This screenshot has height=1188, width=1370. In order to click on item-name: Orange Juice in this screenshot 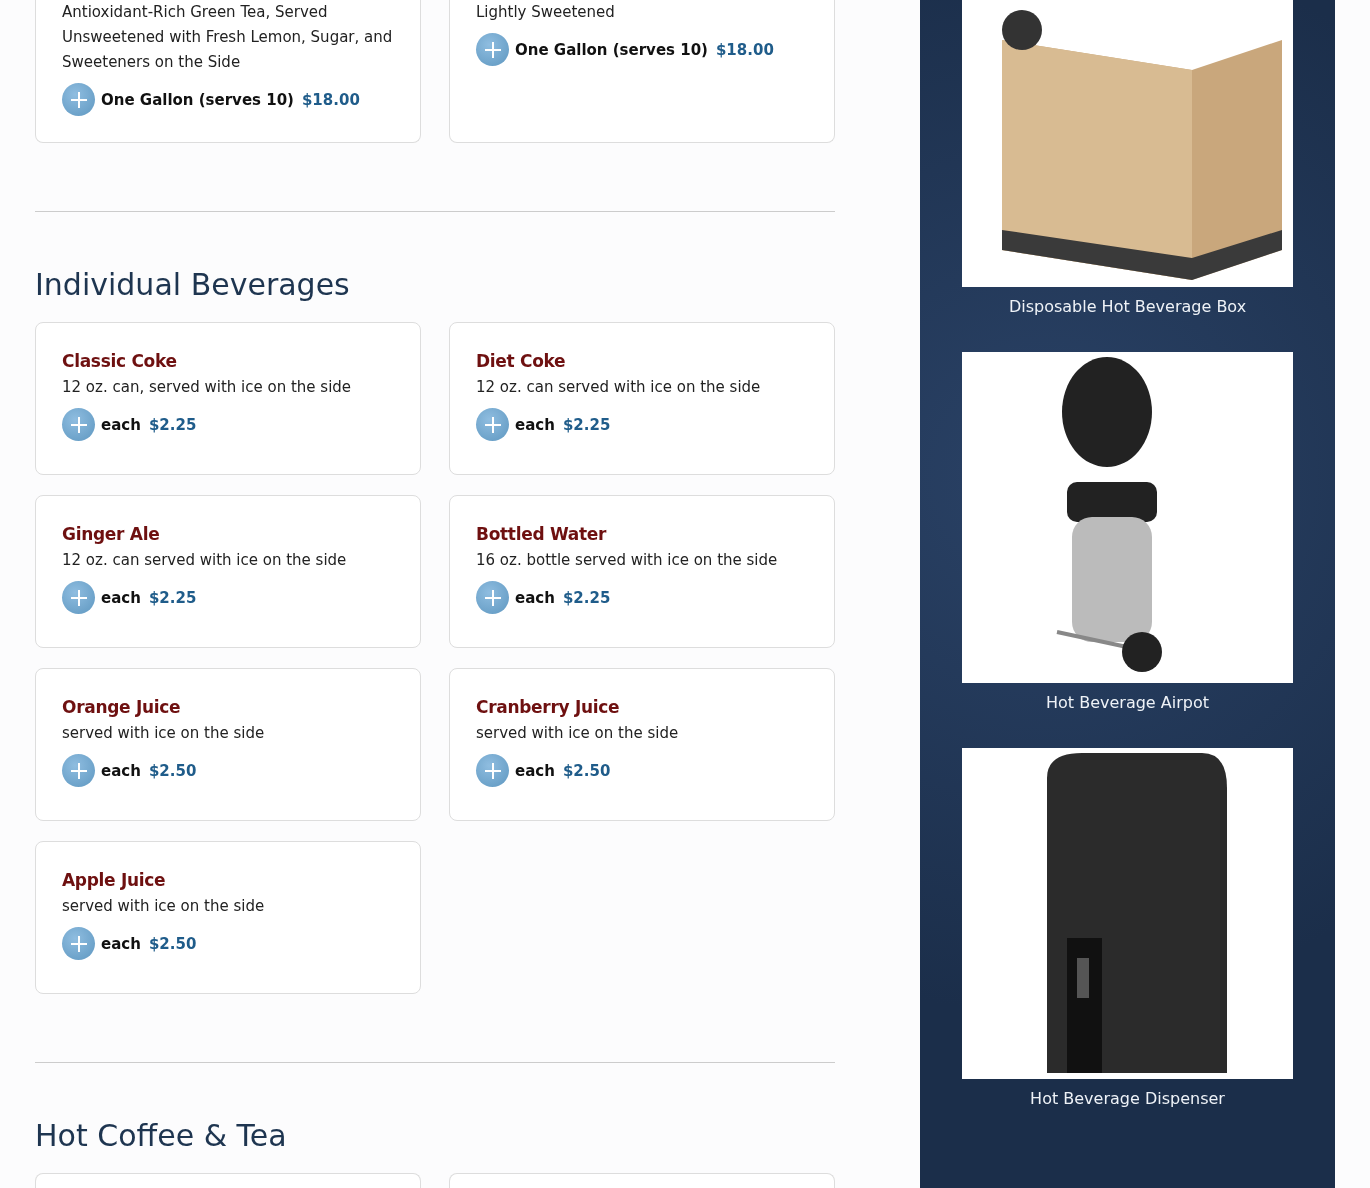, I will do `click(122, 707)`.